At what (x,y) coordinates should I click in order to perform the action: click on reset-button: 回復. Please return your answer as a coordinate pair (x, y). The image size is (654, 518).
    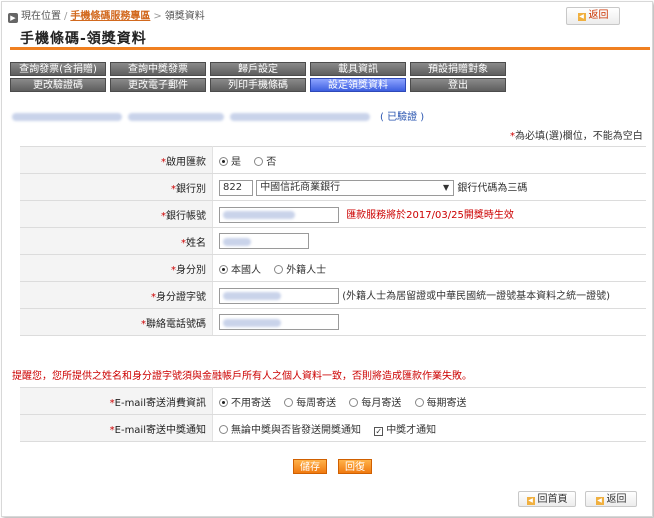
    Looking at the image, I should click on (355, 466).